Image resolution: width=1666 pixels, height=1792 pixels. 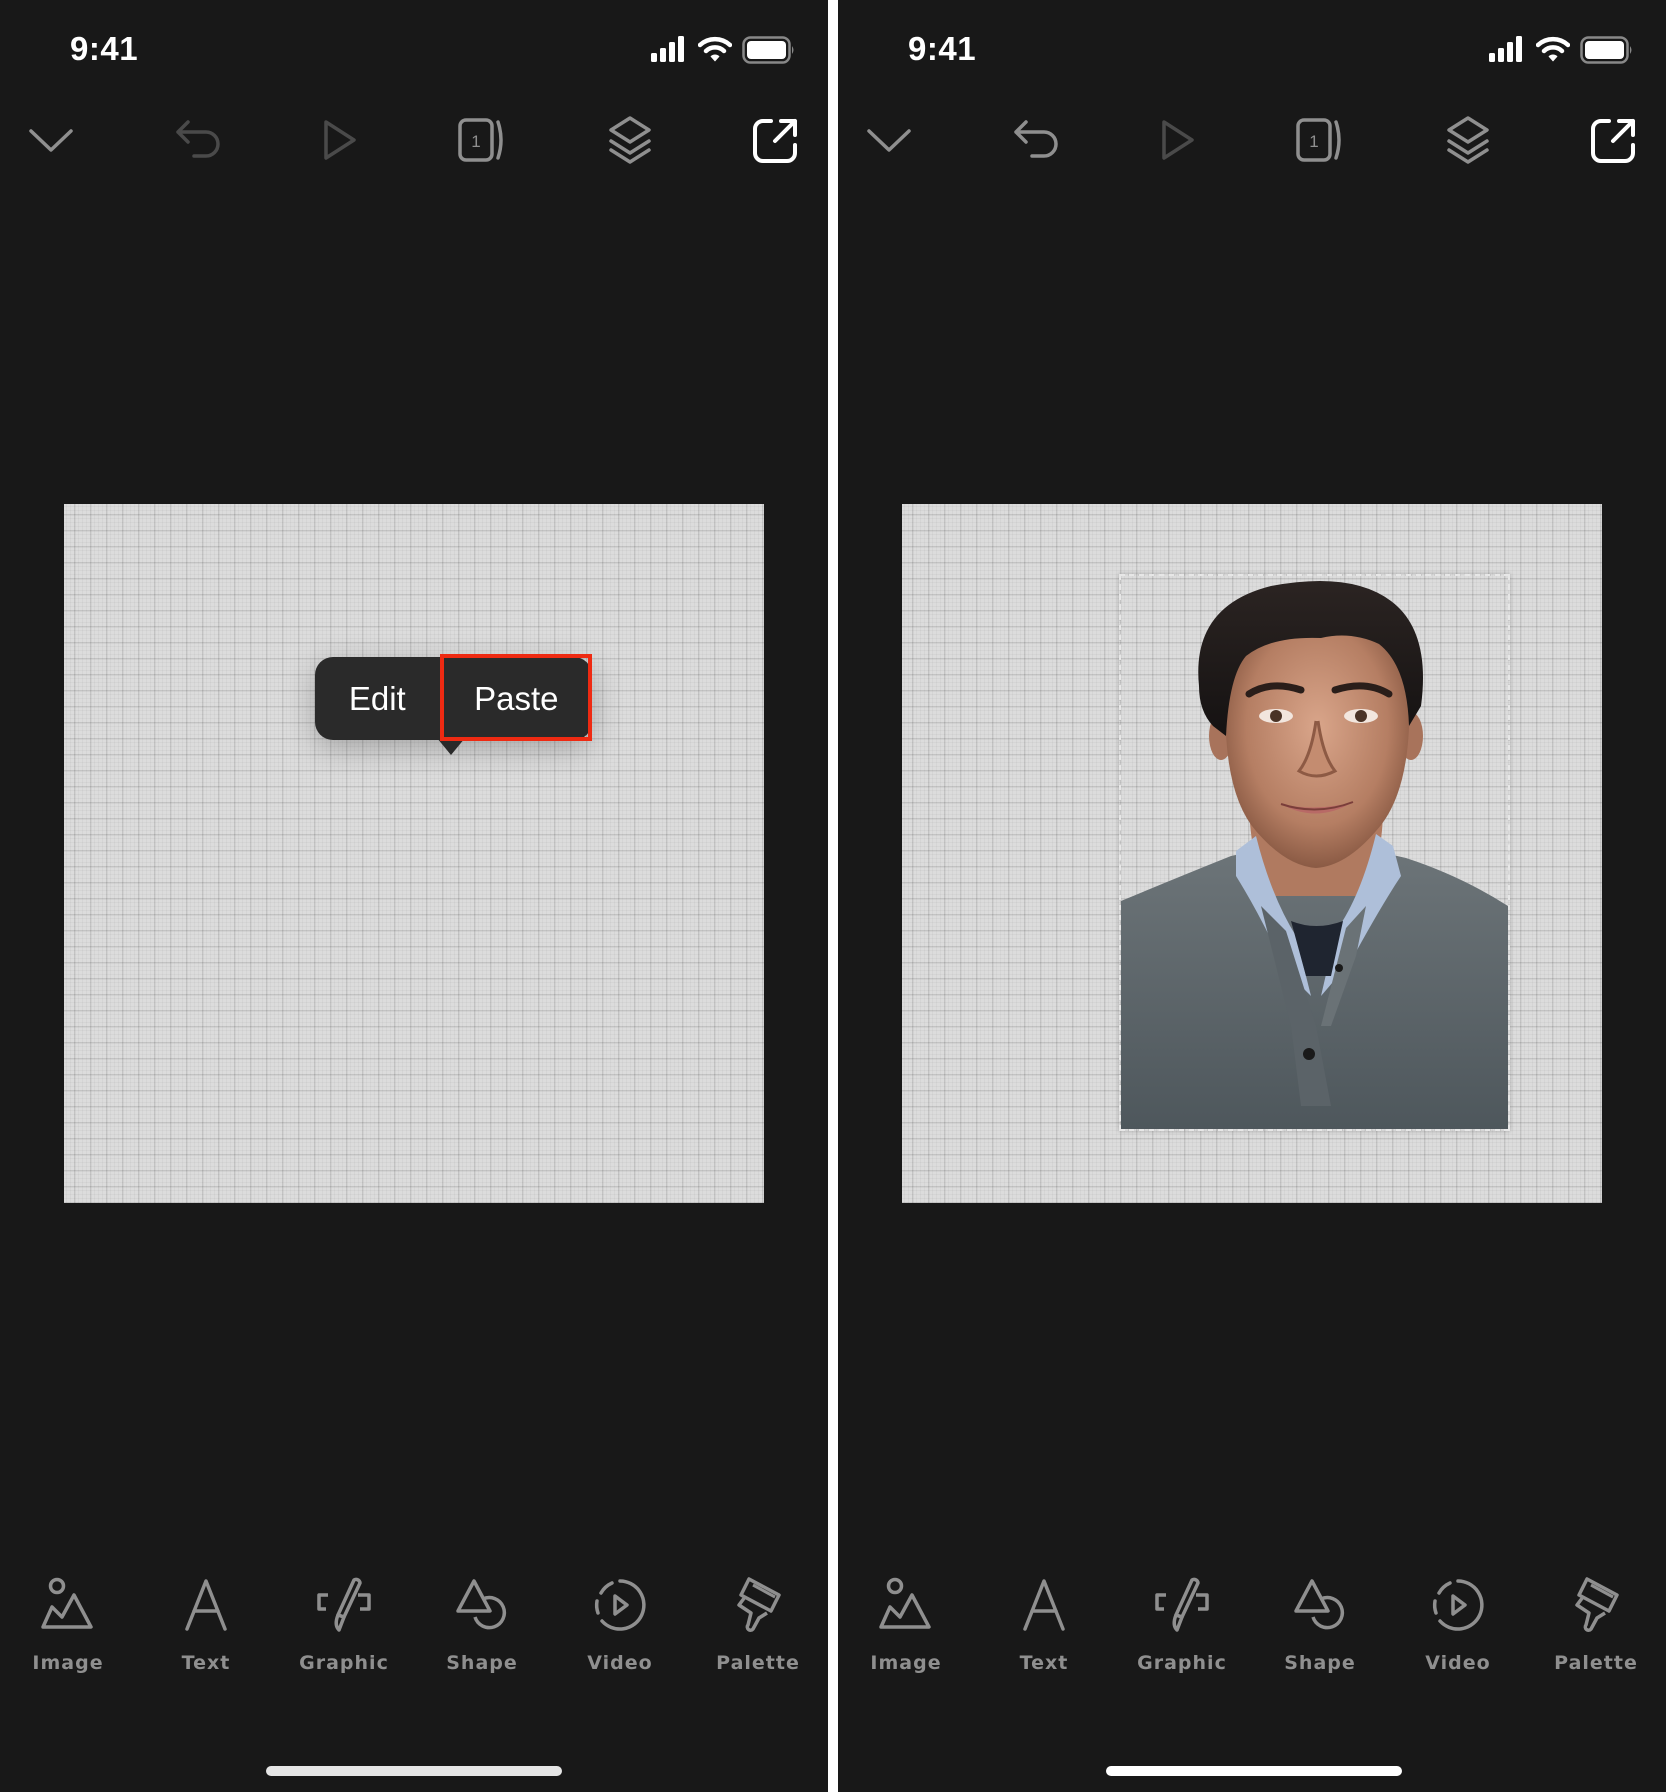 What do you see at coordinates (451, 746) in the screenshot?
I see `context-menu-pointer` at bounding box center [451, 746].